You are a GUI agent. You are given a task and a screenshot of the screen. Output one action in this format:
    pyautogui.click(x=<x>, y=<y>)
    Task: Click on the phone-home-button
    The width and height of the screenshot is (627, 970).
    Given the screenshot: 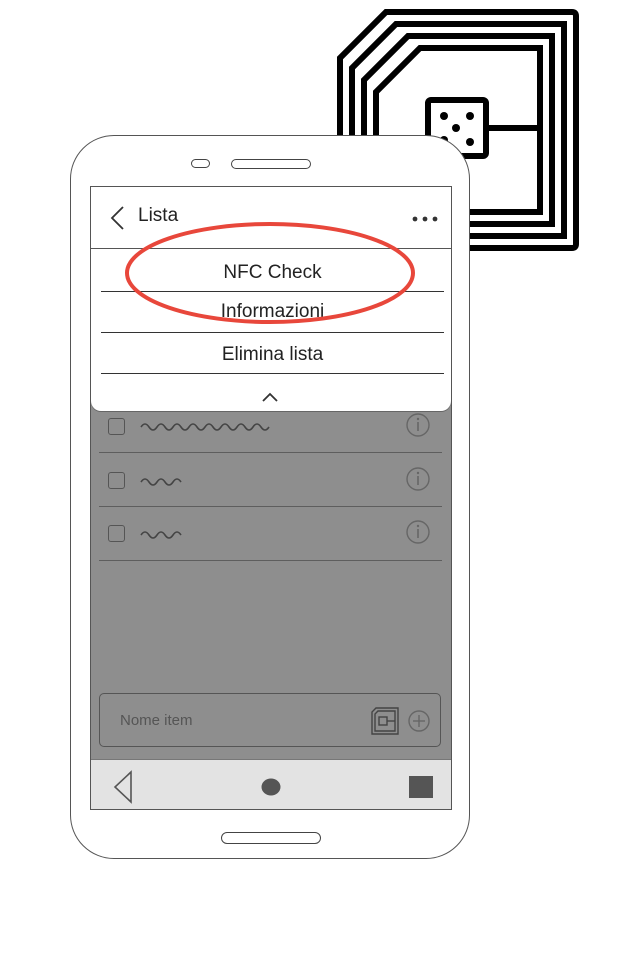 What is the action you would take?
    pyautogui.click(x=271, y=838)
    